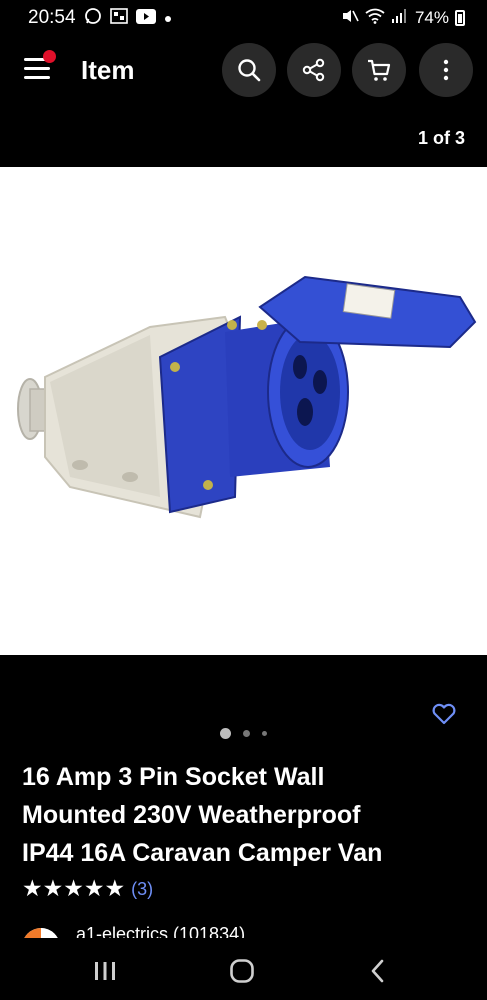 This screenshot has height=1000, width=487. I want to click on star-rating-icon: ★★★★★, so click(74, 889).